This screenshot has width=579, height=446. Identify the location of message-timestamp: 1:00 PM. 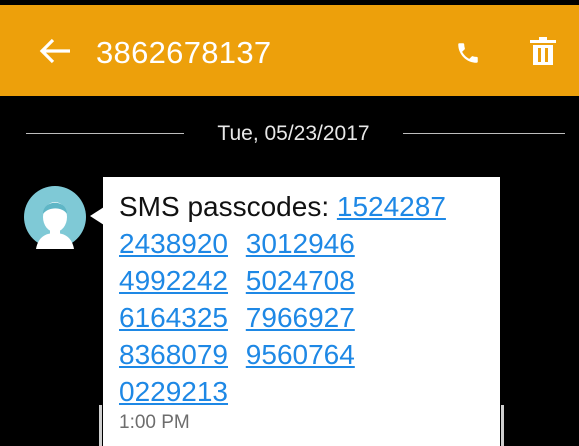
(154, 422).